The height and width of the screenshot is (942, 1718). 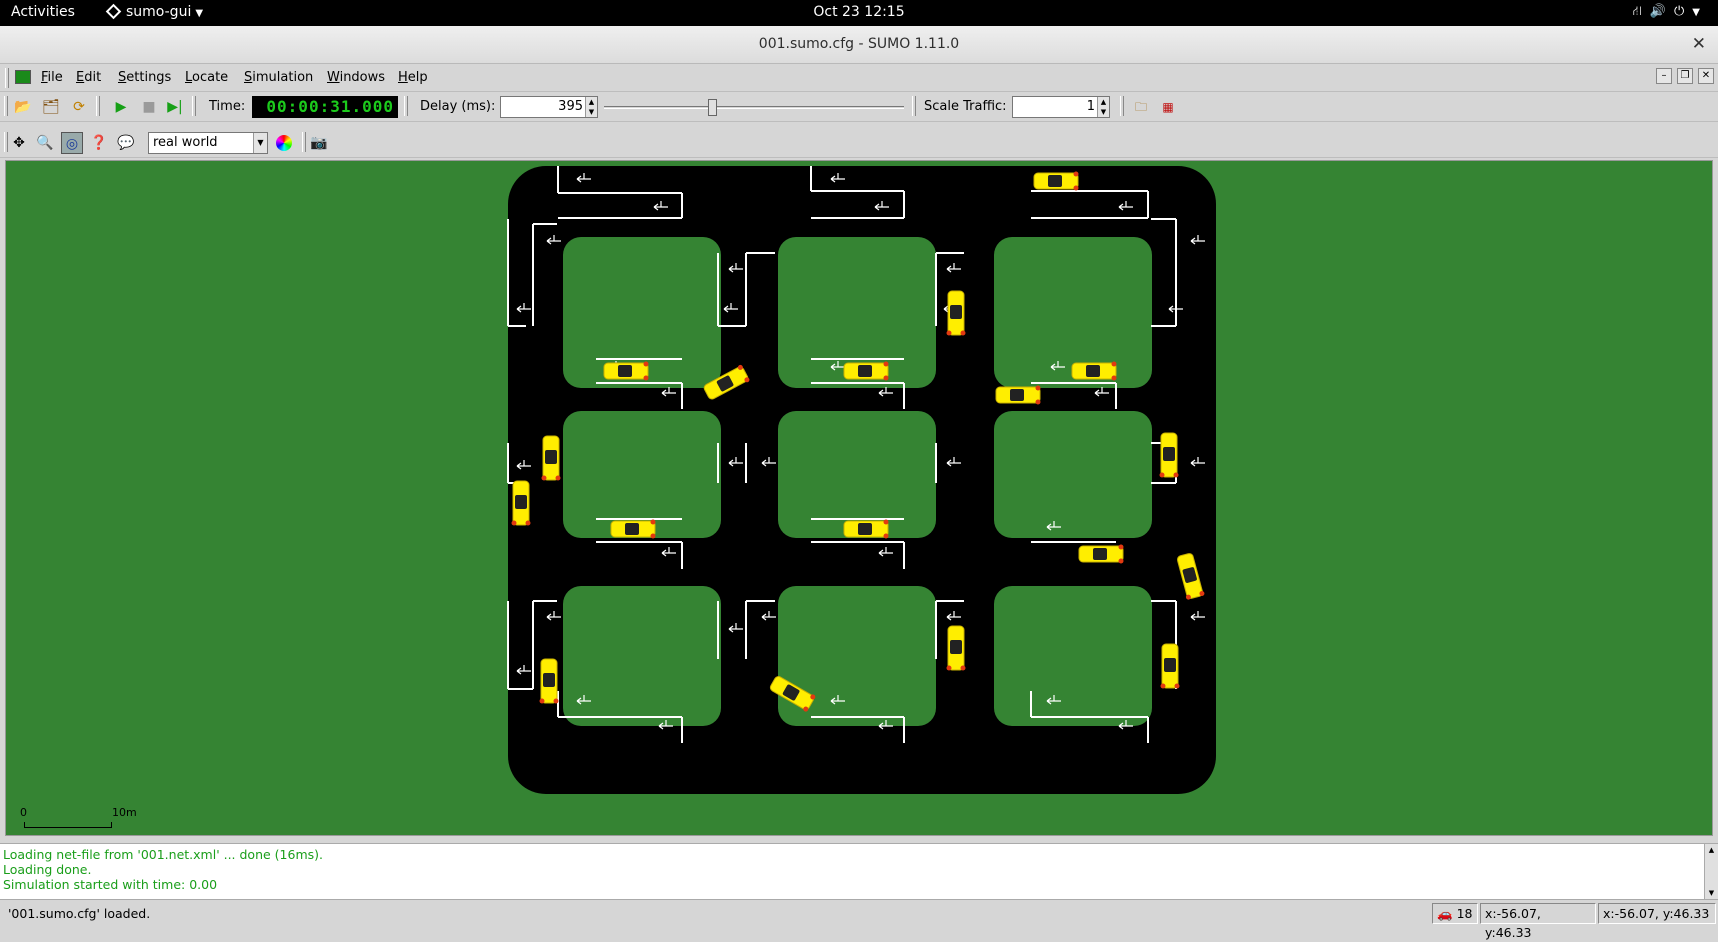 I want to click on sumo-app-icon, so click(x=23, y=77).